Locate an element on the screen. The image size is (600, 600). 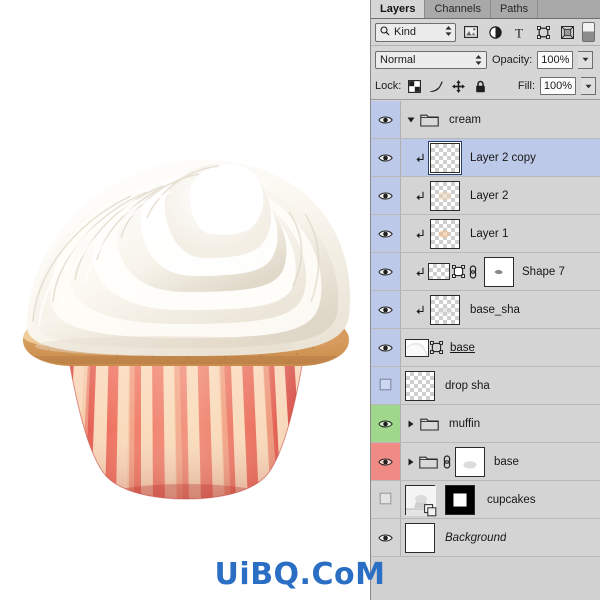
lock-transparency-icon is located at coordinates (414, 86).